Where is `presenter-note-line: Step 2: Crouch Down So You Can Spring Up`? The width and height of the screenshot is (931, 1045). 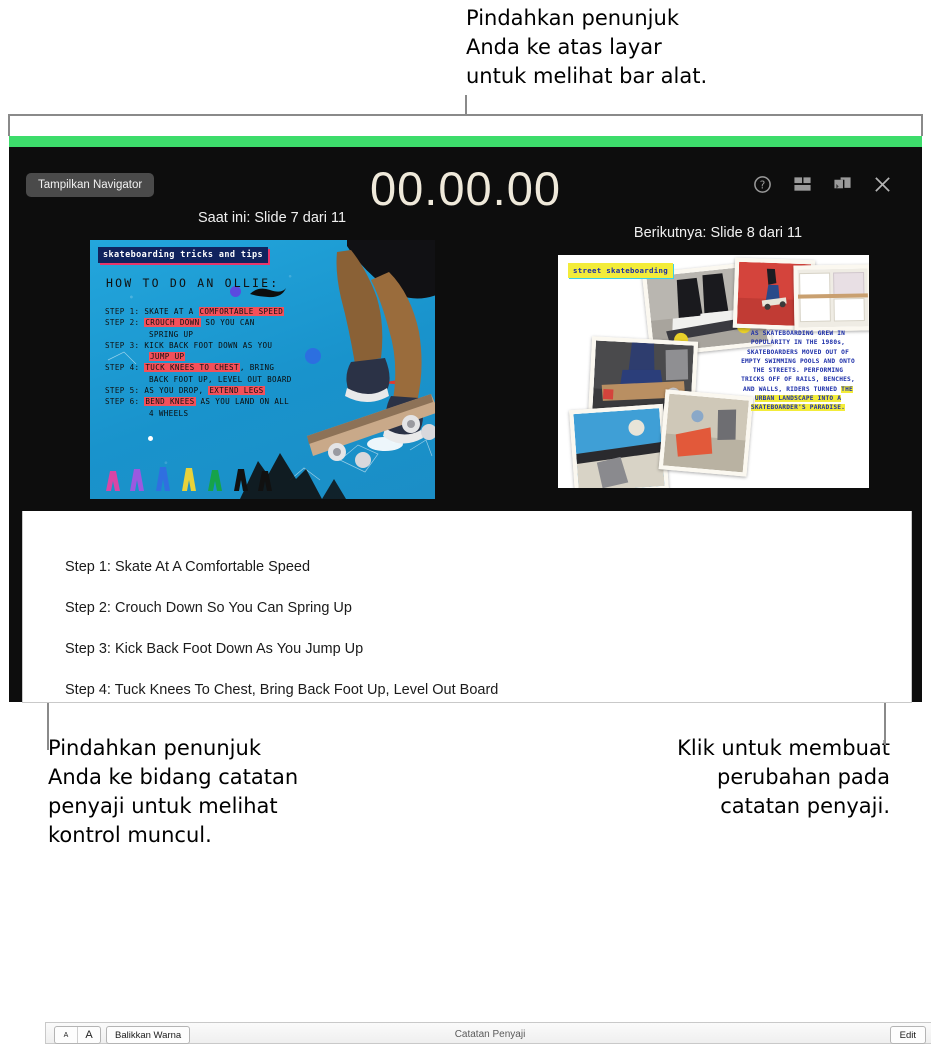 presenter-note-line: Step 2: Crouch Down So You Can Spring Up is located at coordinates (208, 608).